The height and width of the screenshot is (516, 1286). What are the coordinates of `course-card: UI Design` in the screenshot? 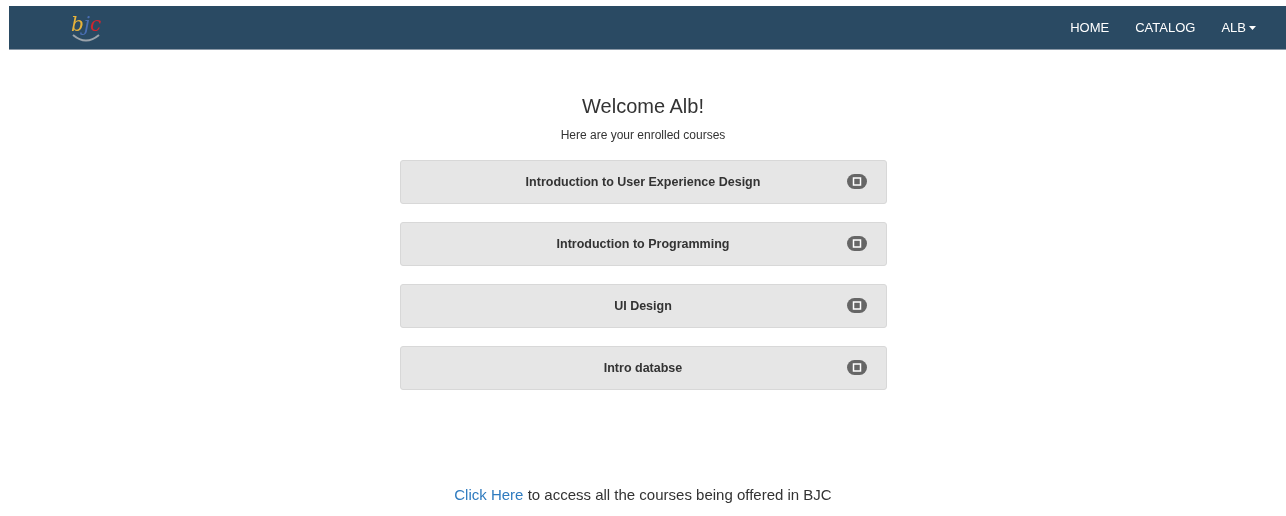 It's located at (643, 306).